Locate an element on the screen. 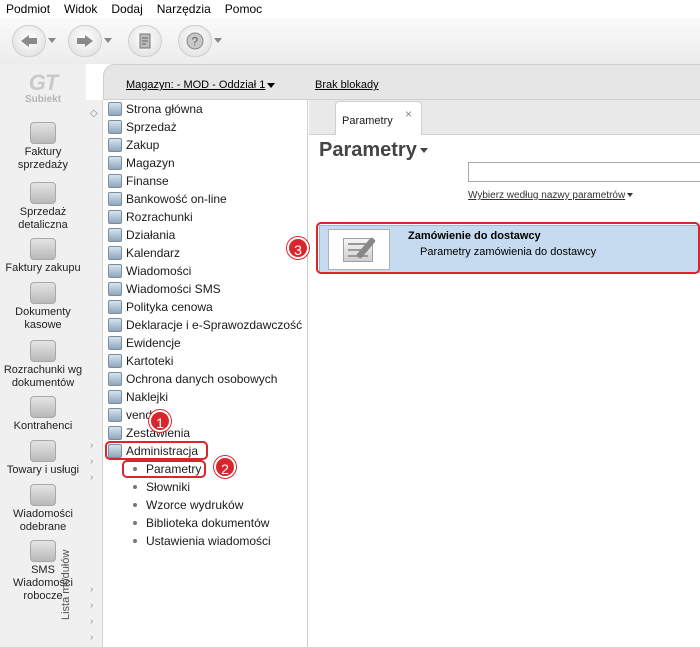 This screenshot has width=700, height=647. nav-zestawienia: Zestawienia is located at coordinates (149, 433).